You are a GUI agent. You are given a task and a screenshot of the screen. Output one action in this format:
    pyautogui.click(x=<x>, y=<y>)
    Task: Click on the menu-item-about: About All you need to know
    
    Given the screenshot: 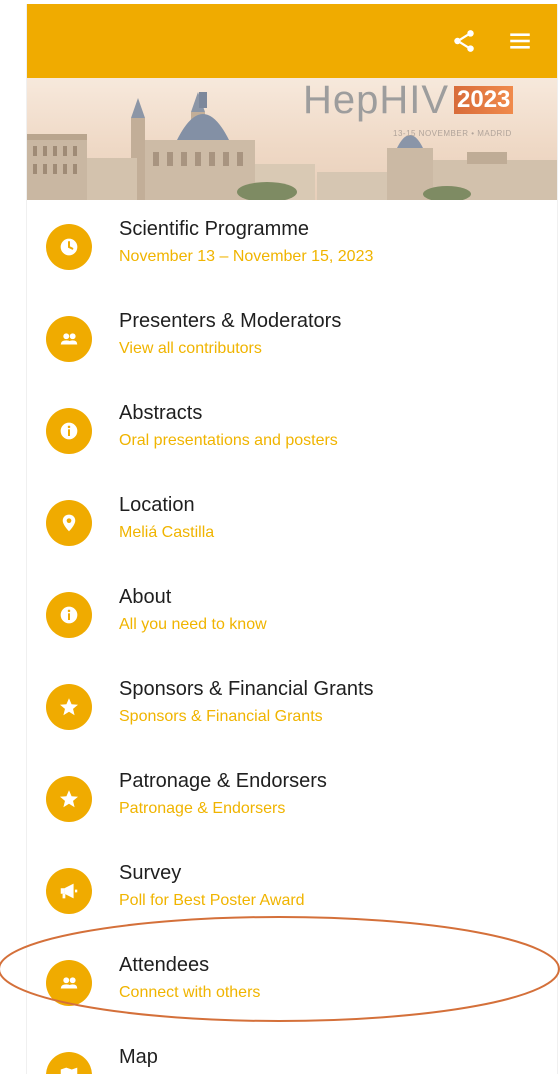 What is the action you would take?
    pyautogui.click(x=292, y=614)
    